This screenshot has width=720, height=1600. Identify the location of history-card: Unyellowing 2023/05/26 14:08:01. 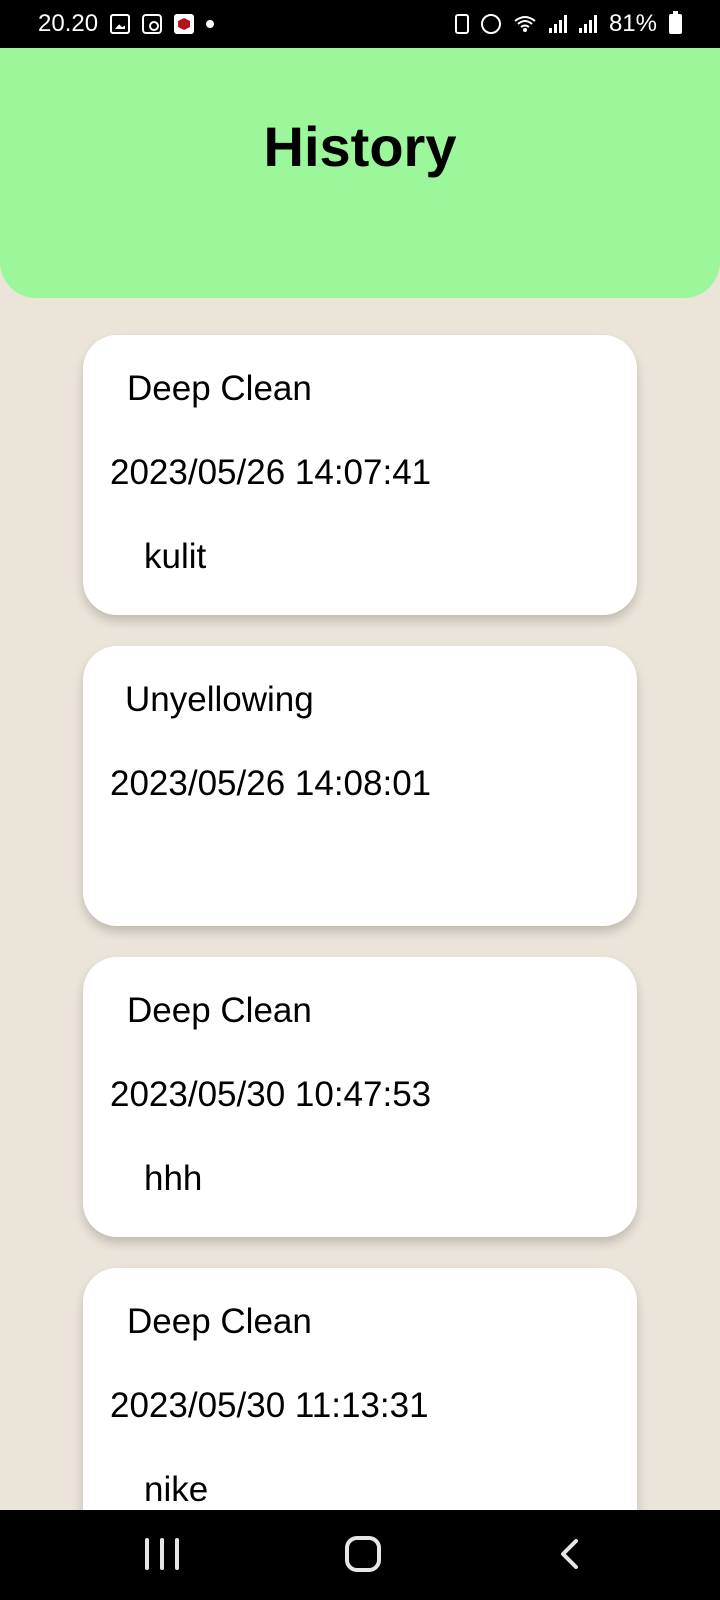
(360, 786).